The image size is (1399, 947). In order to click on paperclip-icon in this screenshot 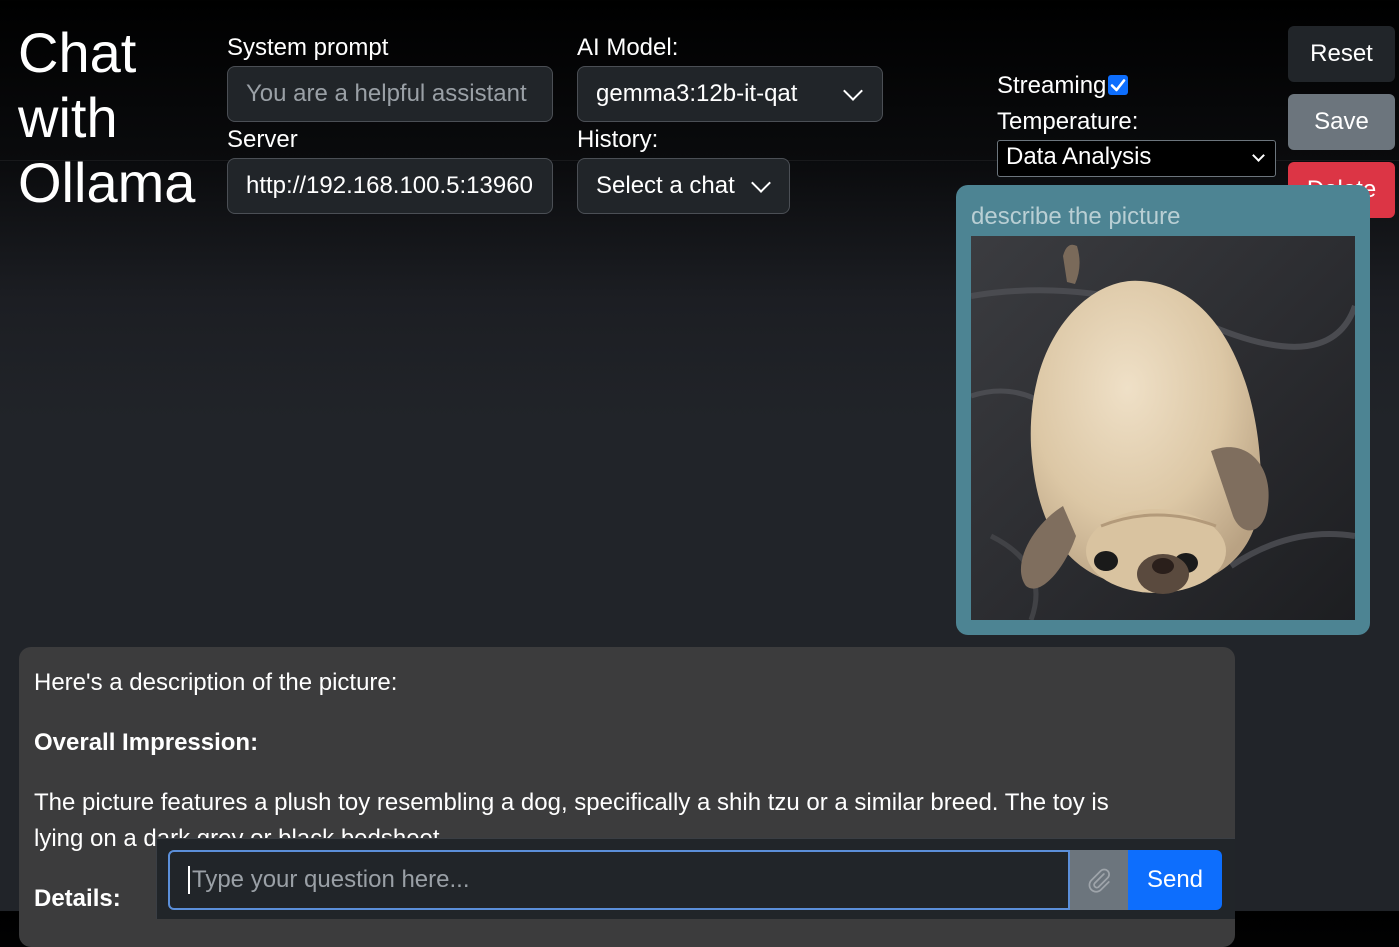, I will do `click(1099, 880)`.